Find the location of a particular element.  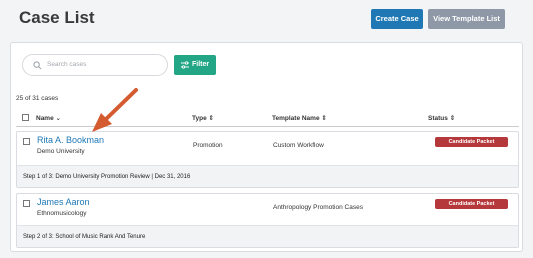

column-label: Status is located at coordinates (438, 118).